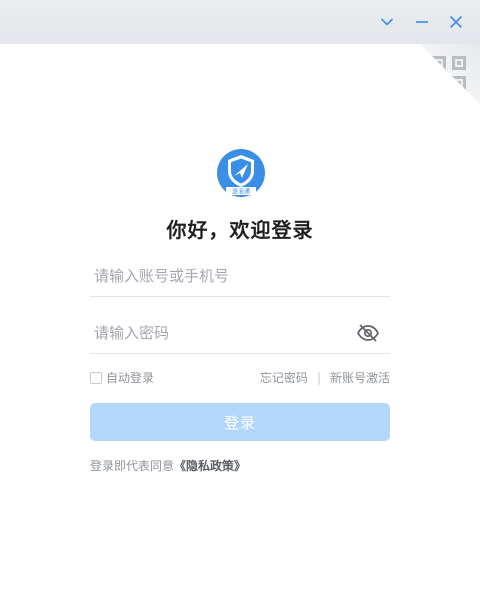 The width and height of the screenshot is (480, 600). What do you see at coordinates (360, 377) in the screenshot?
I see `activate-account-link: 新账号激活` at bounding box center [360, 377].